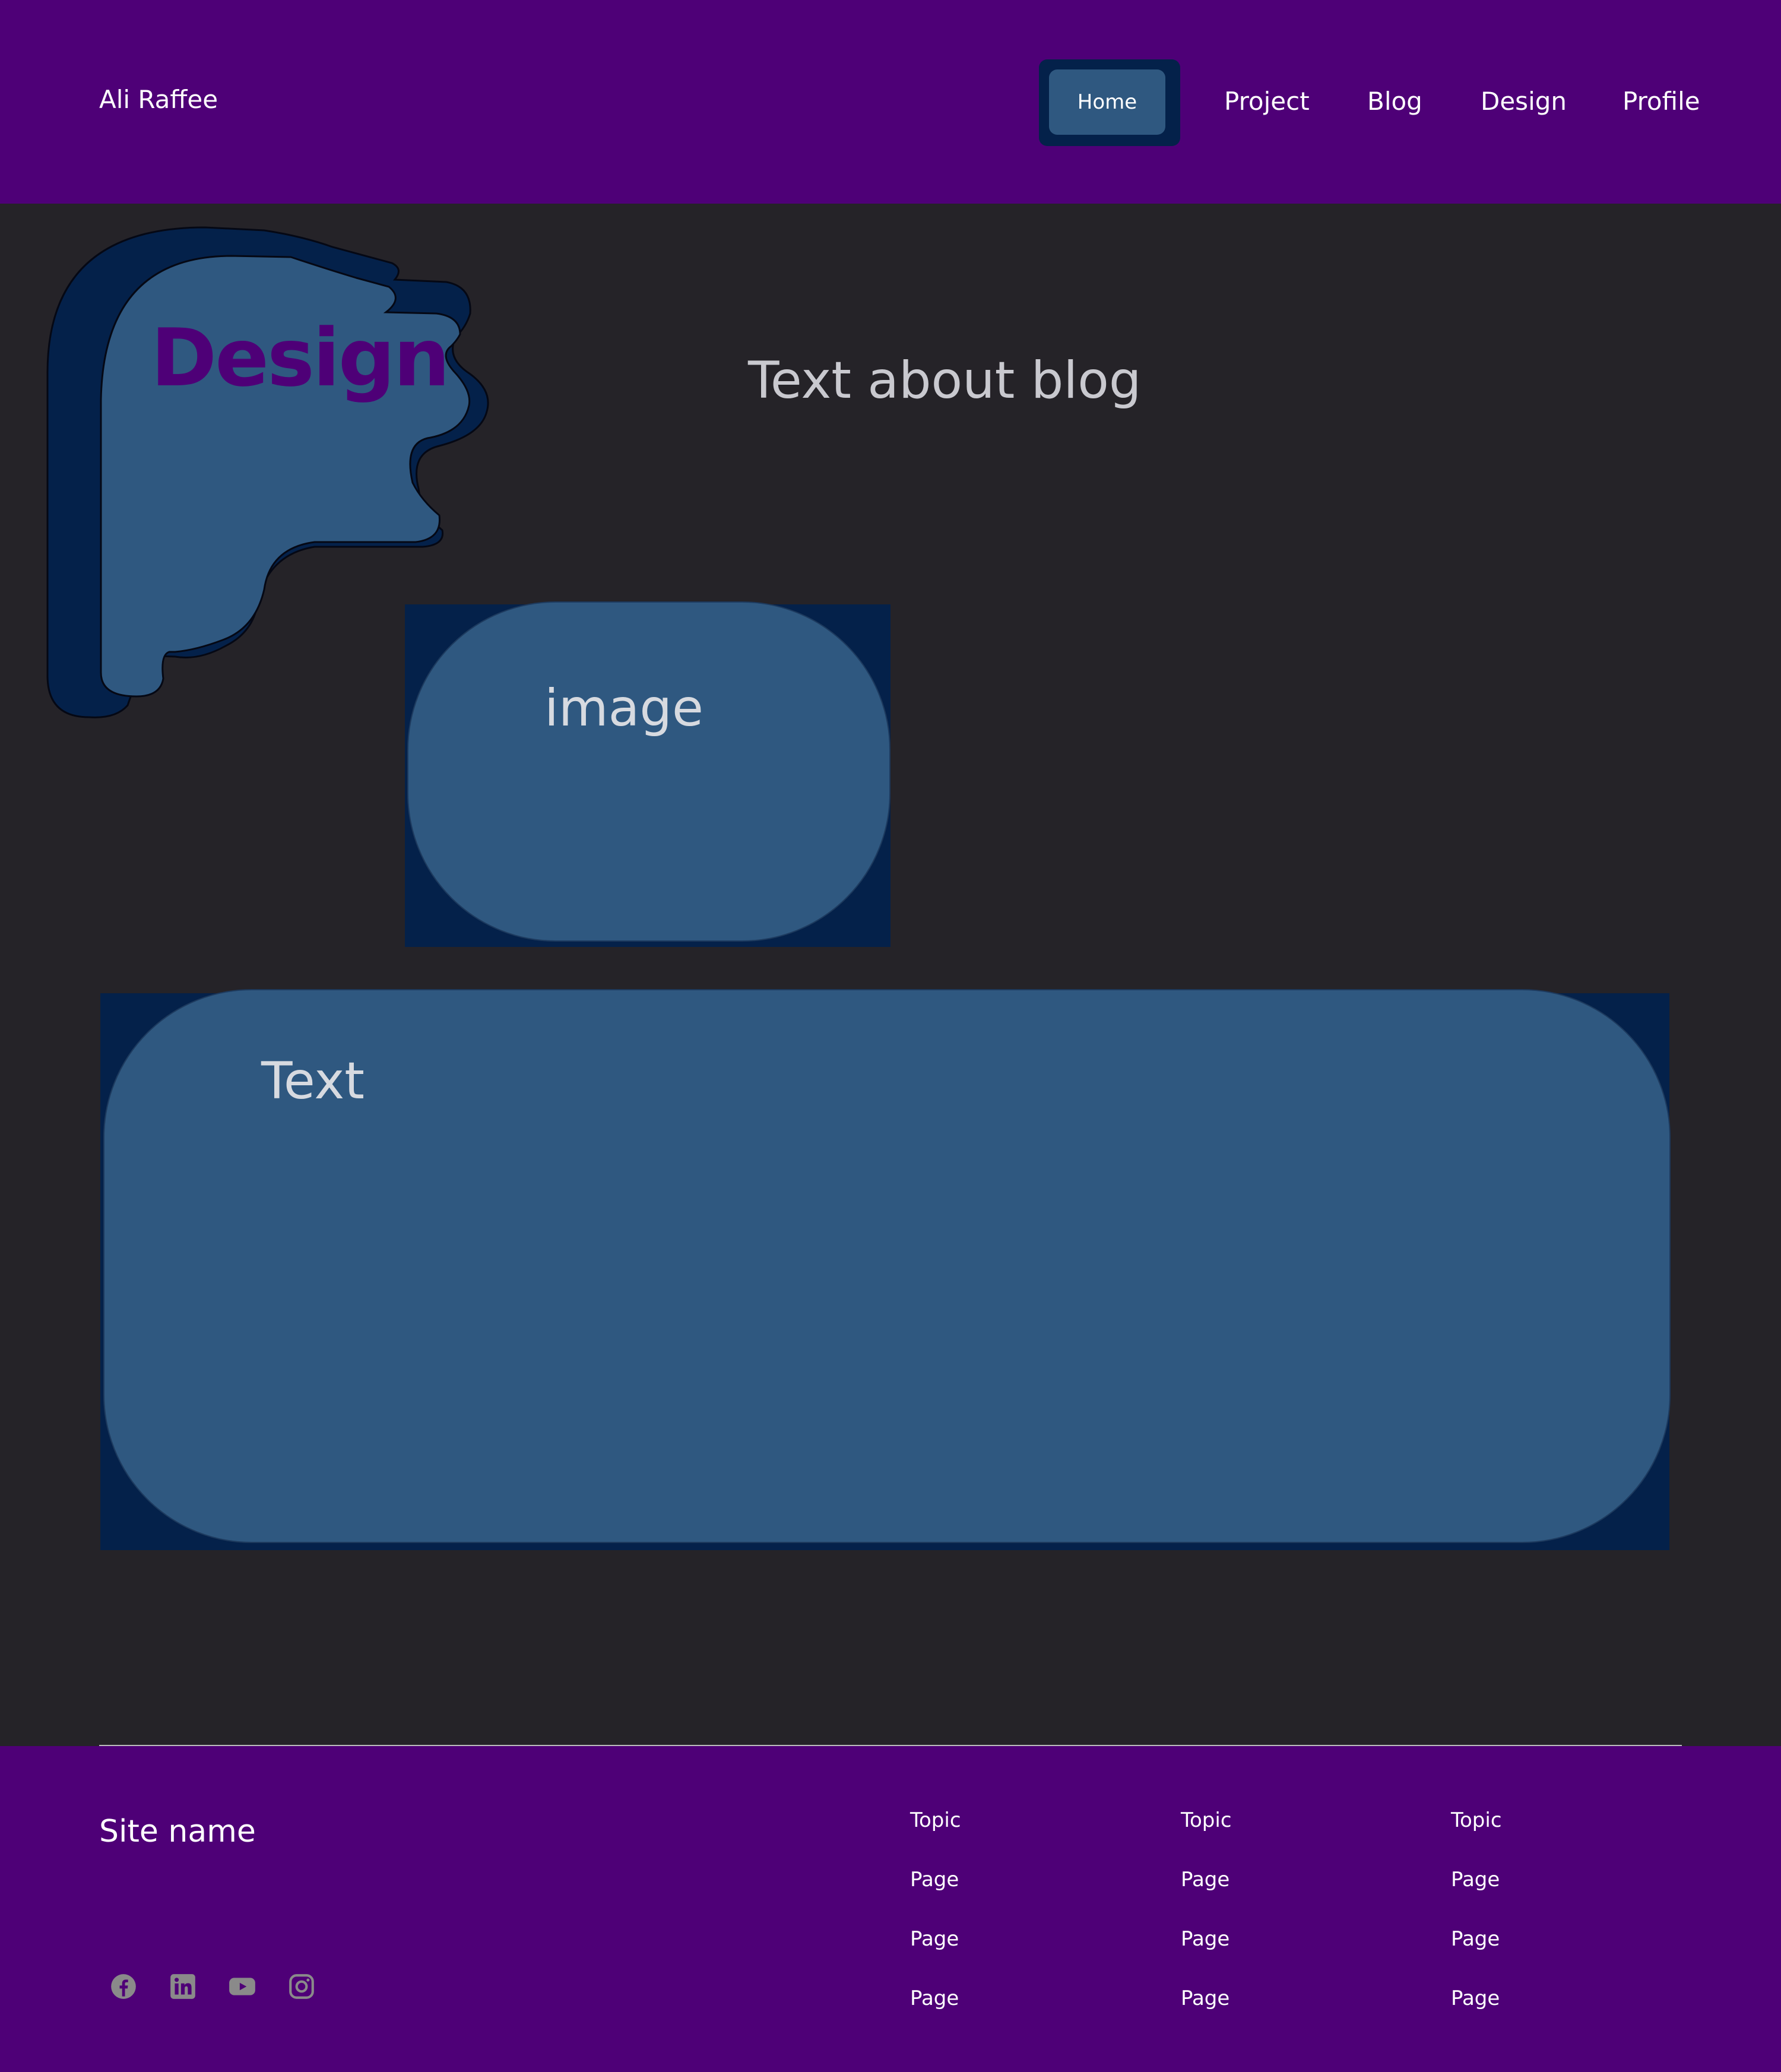  I want to click on nav-home-button: Home, so click(1107, 102).